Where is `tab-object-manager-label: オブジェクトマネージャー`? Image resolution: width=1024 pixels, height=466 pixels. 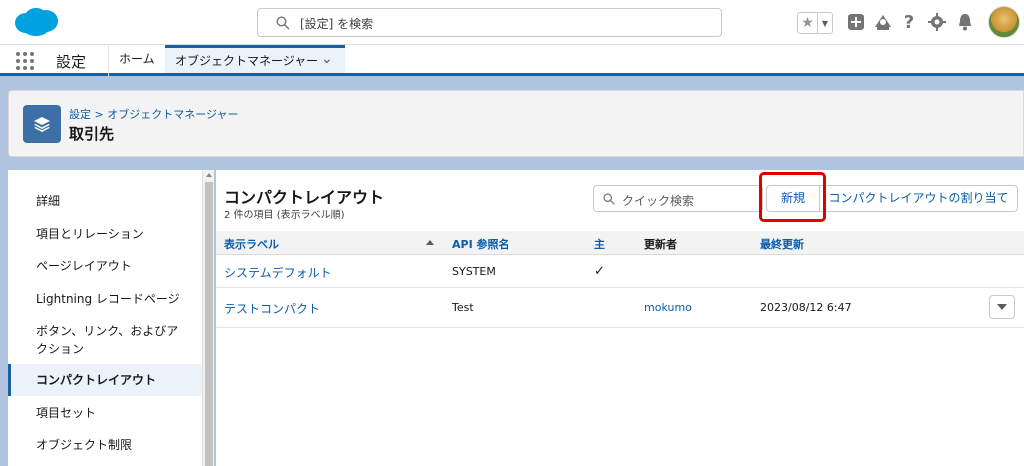
tab-object-manager-label: オブジェクトマネージャー is located at coordinates (247, 61).